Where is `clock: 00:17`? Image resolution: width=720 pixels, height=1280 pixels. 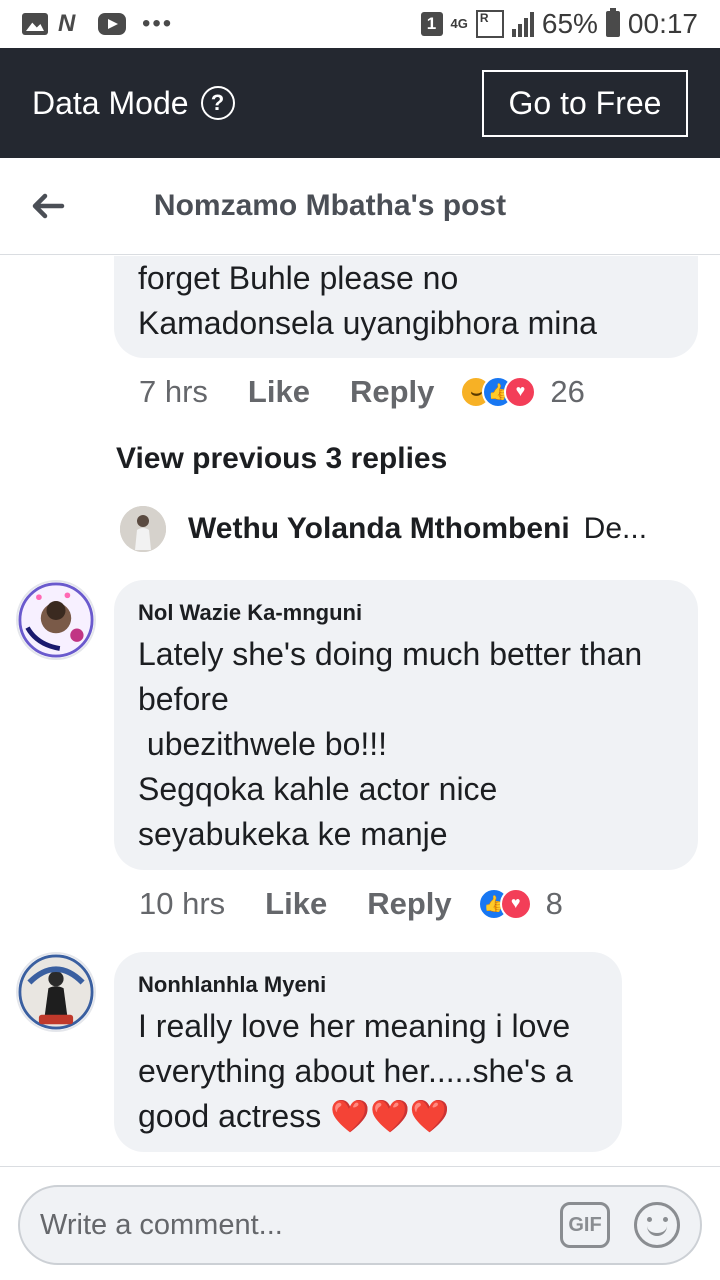
clock: 00:17 is located at coordinates (662, 23).